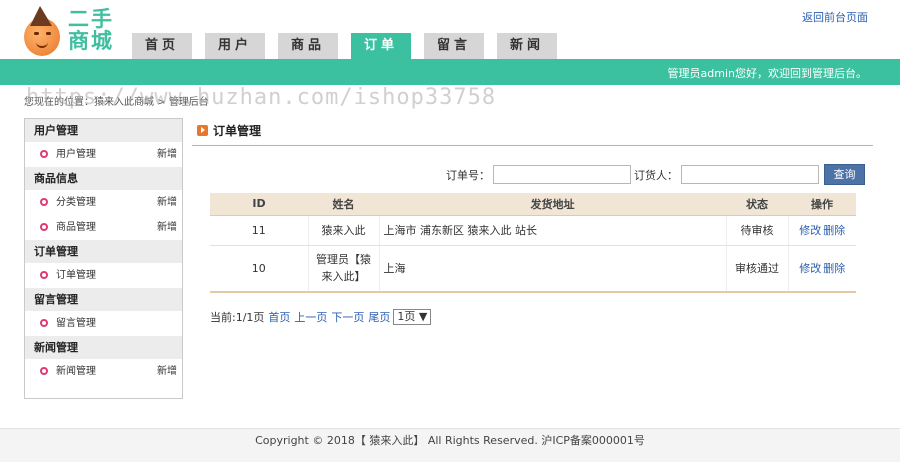 The height and width of the screenshot is (462, 900). I want to click on sidebar-group-title: 留言管理, so click(103, 299).